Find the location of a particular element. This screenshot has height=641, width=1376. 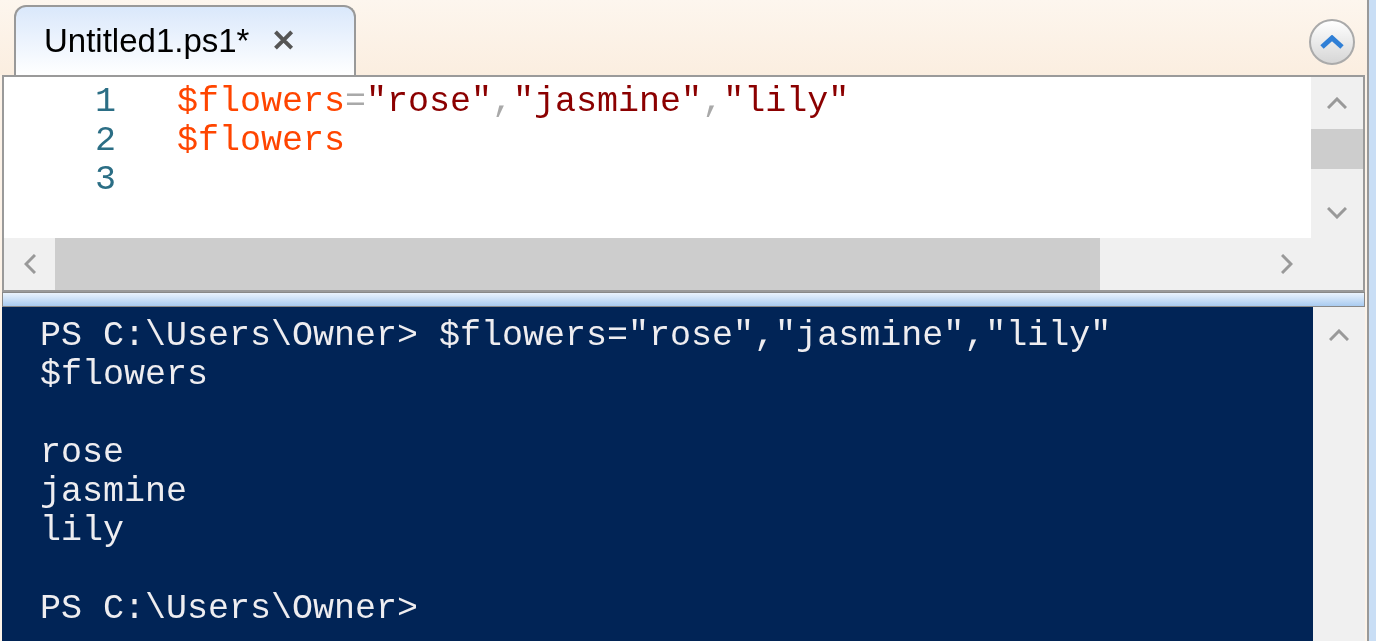

console-line: $flowers is located at coordinates (124, 375).